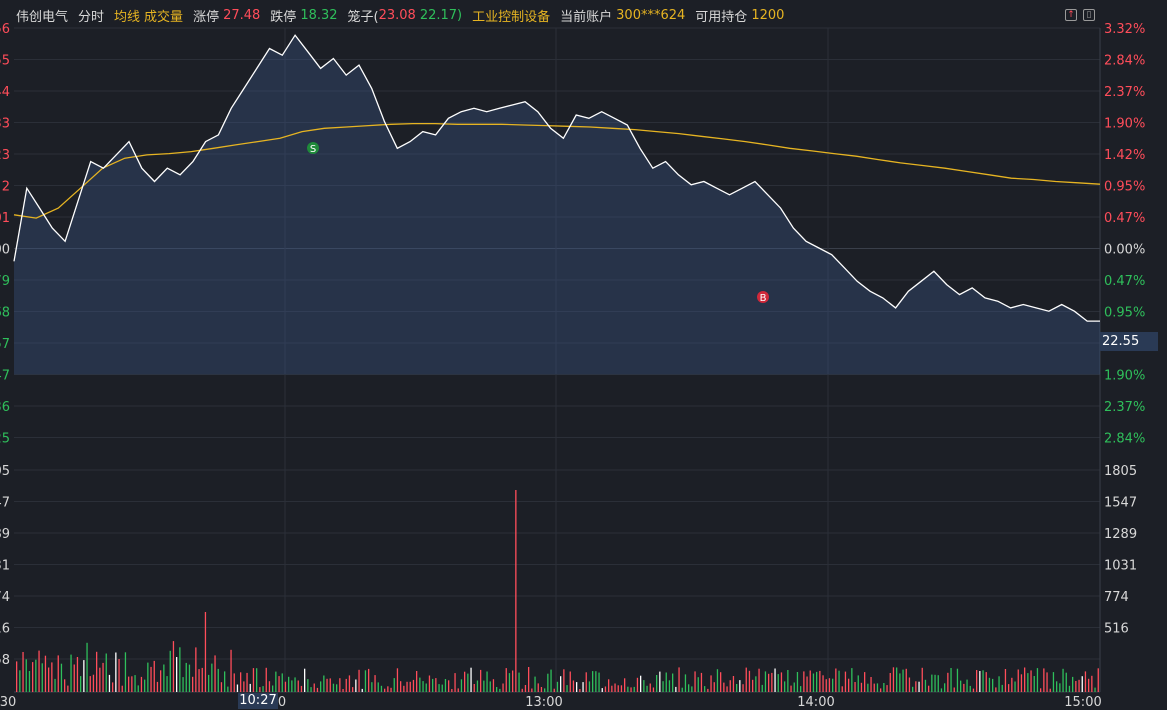 The width and height of the screenshot is (1167, 710). Describe the element at coordinates (1120, 534) in the screenshot. I see `volume-axis-right-tick: 1289` at that location.